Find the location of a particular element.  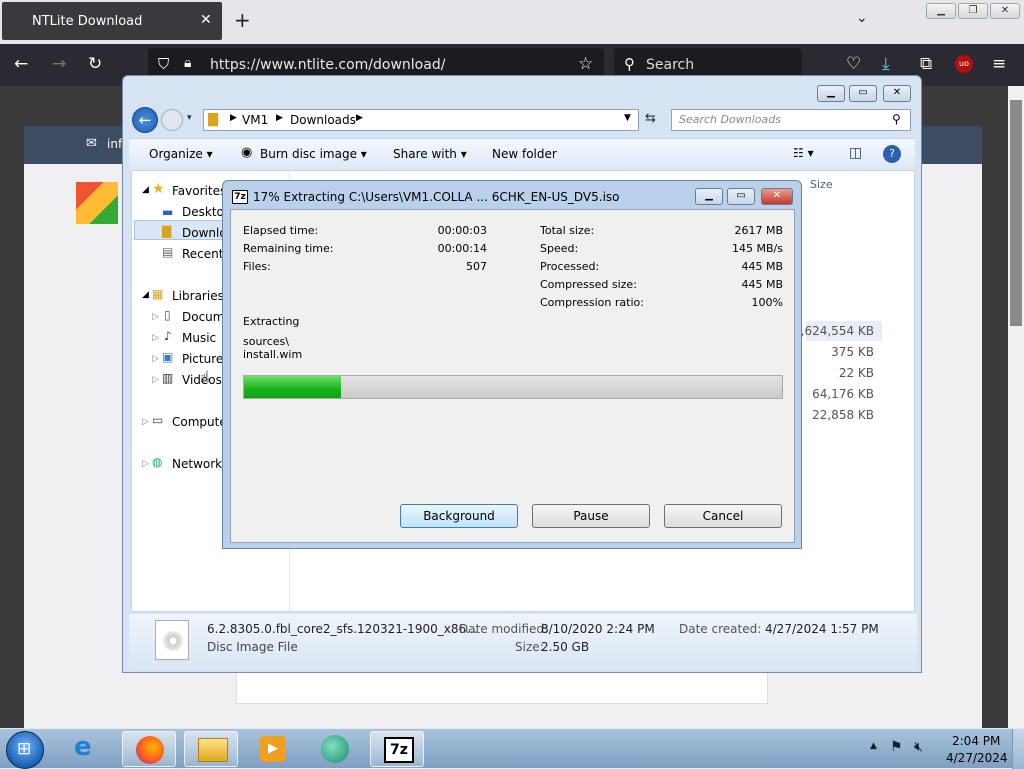

folder-icon is located at coordinates (213, 750).